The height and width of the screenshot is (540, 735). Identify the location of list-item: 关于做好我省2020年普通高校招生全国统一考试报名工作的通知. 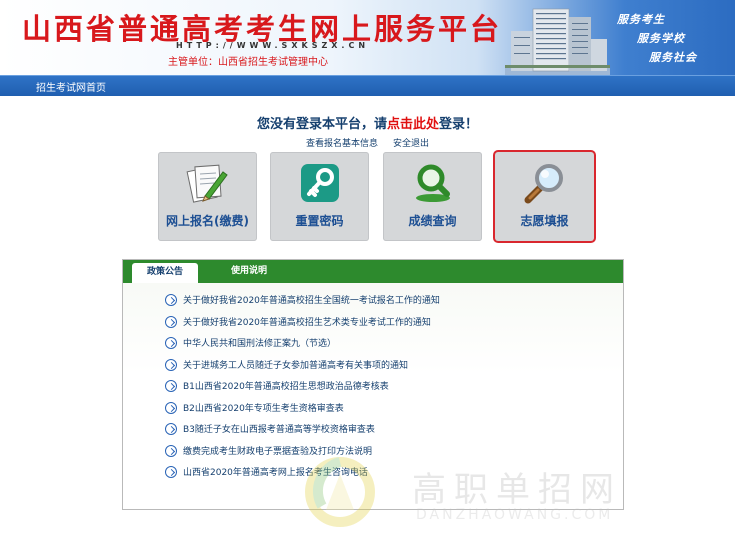
(302, 302).